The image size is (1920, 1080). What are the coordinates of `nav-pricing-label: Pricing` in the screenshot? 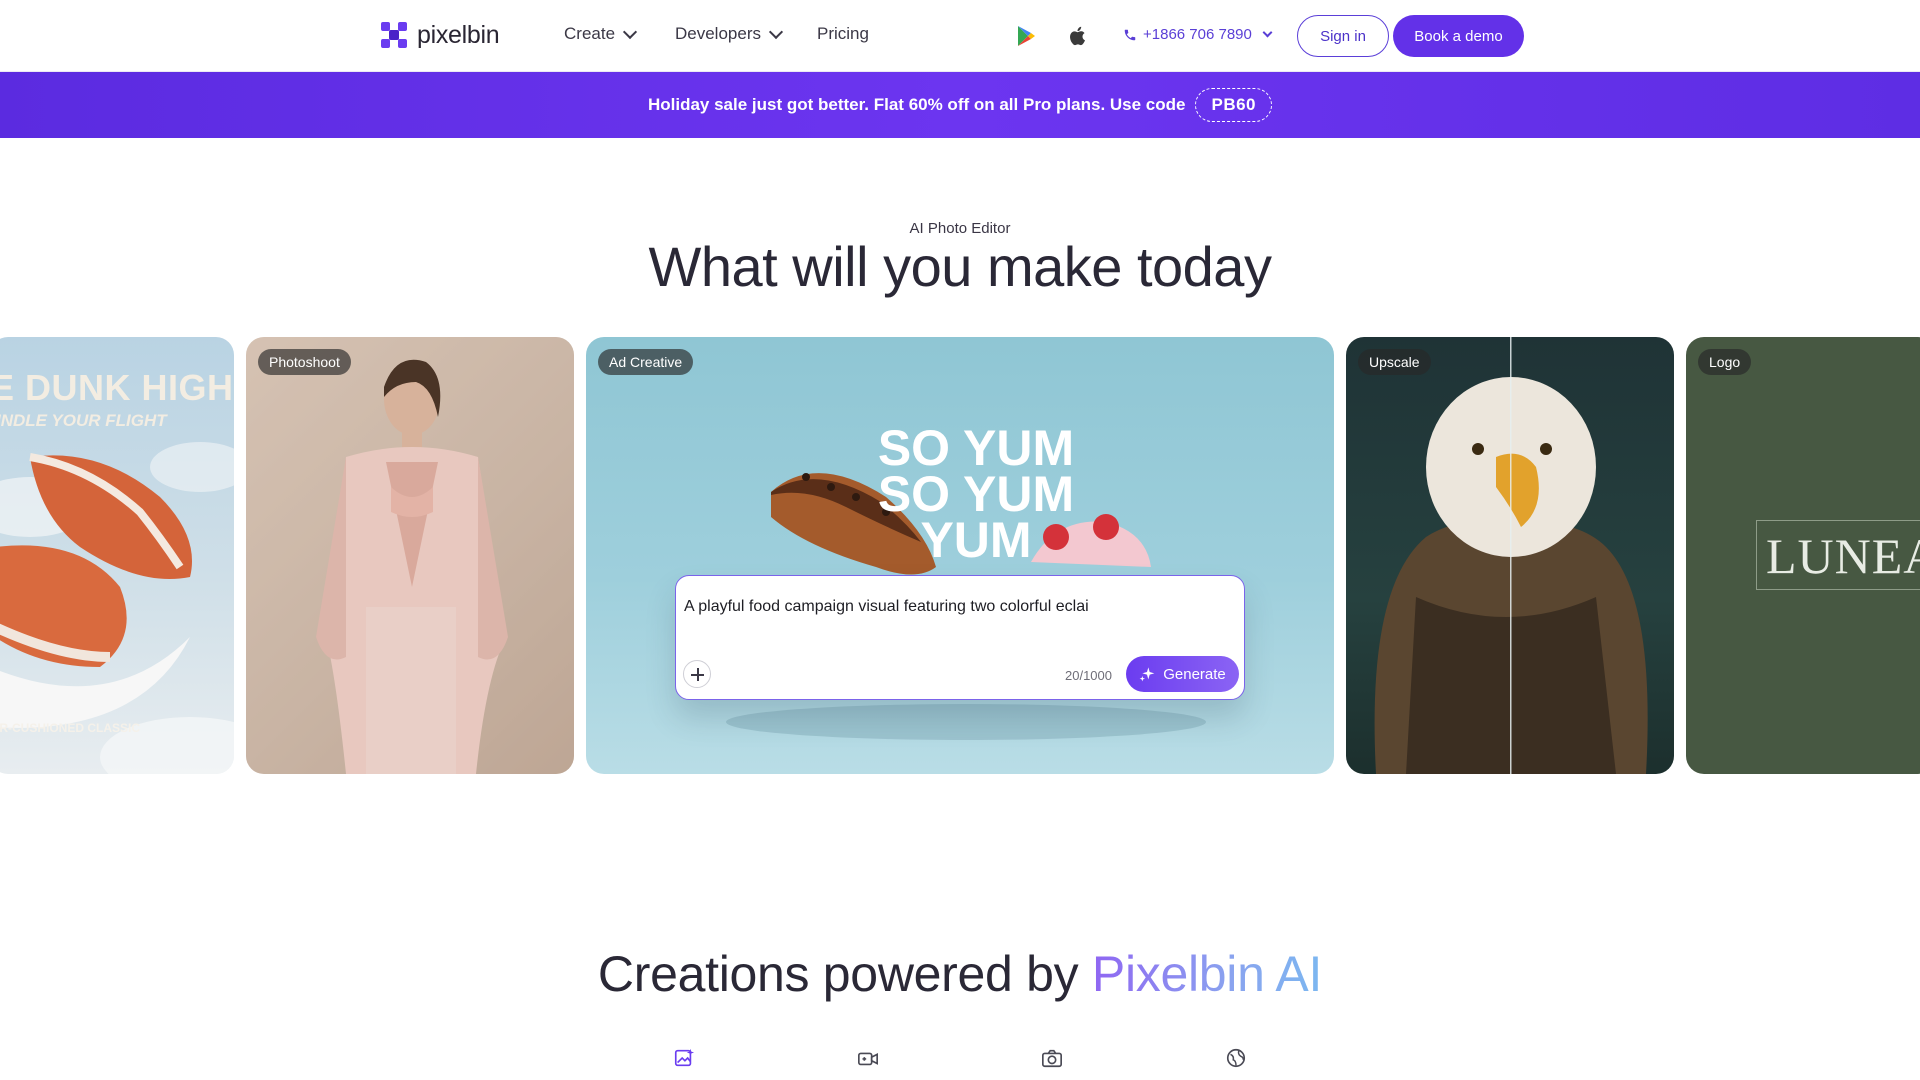 It's located at (843, 33).